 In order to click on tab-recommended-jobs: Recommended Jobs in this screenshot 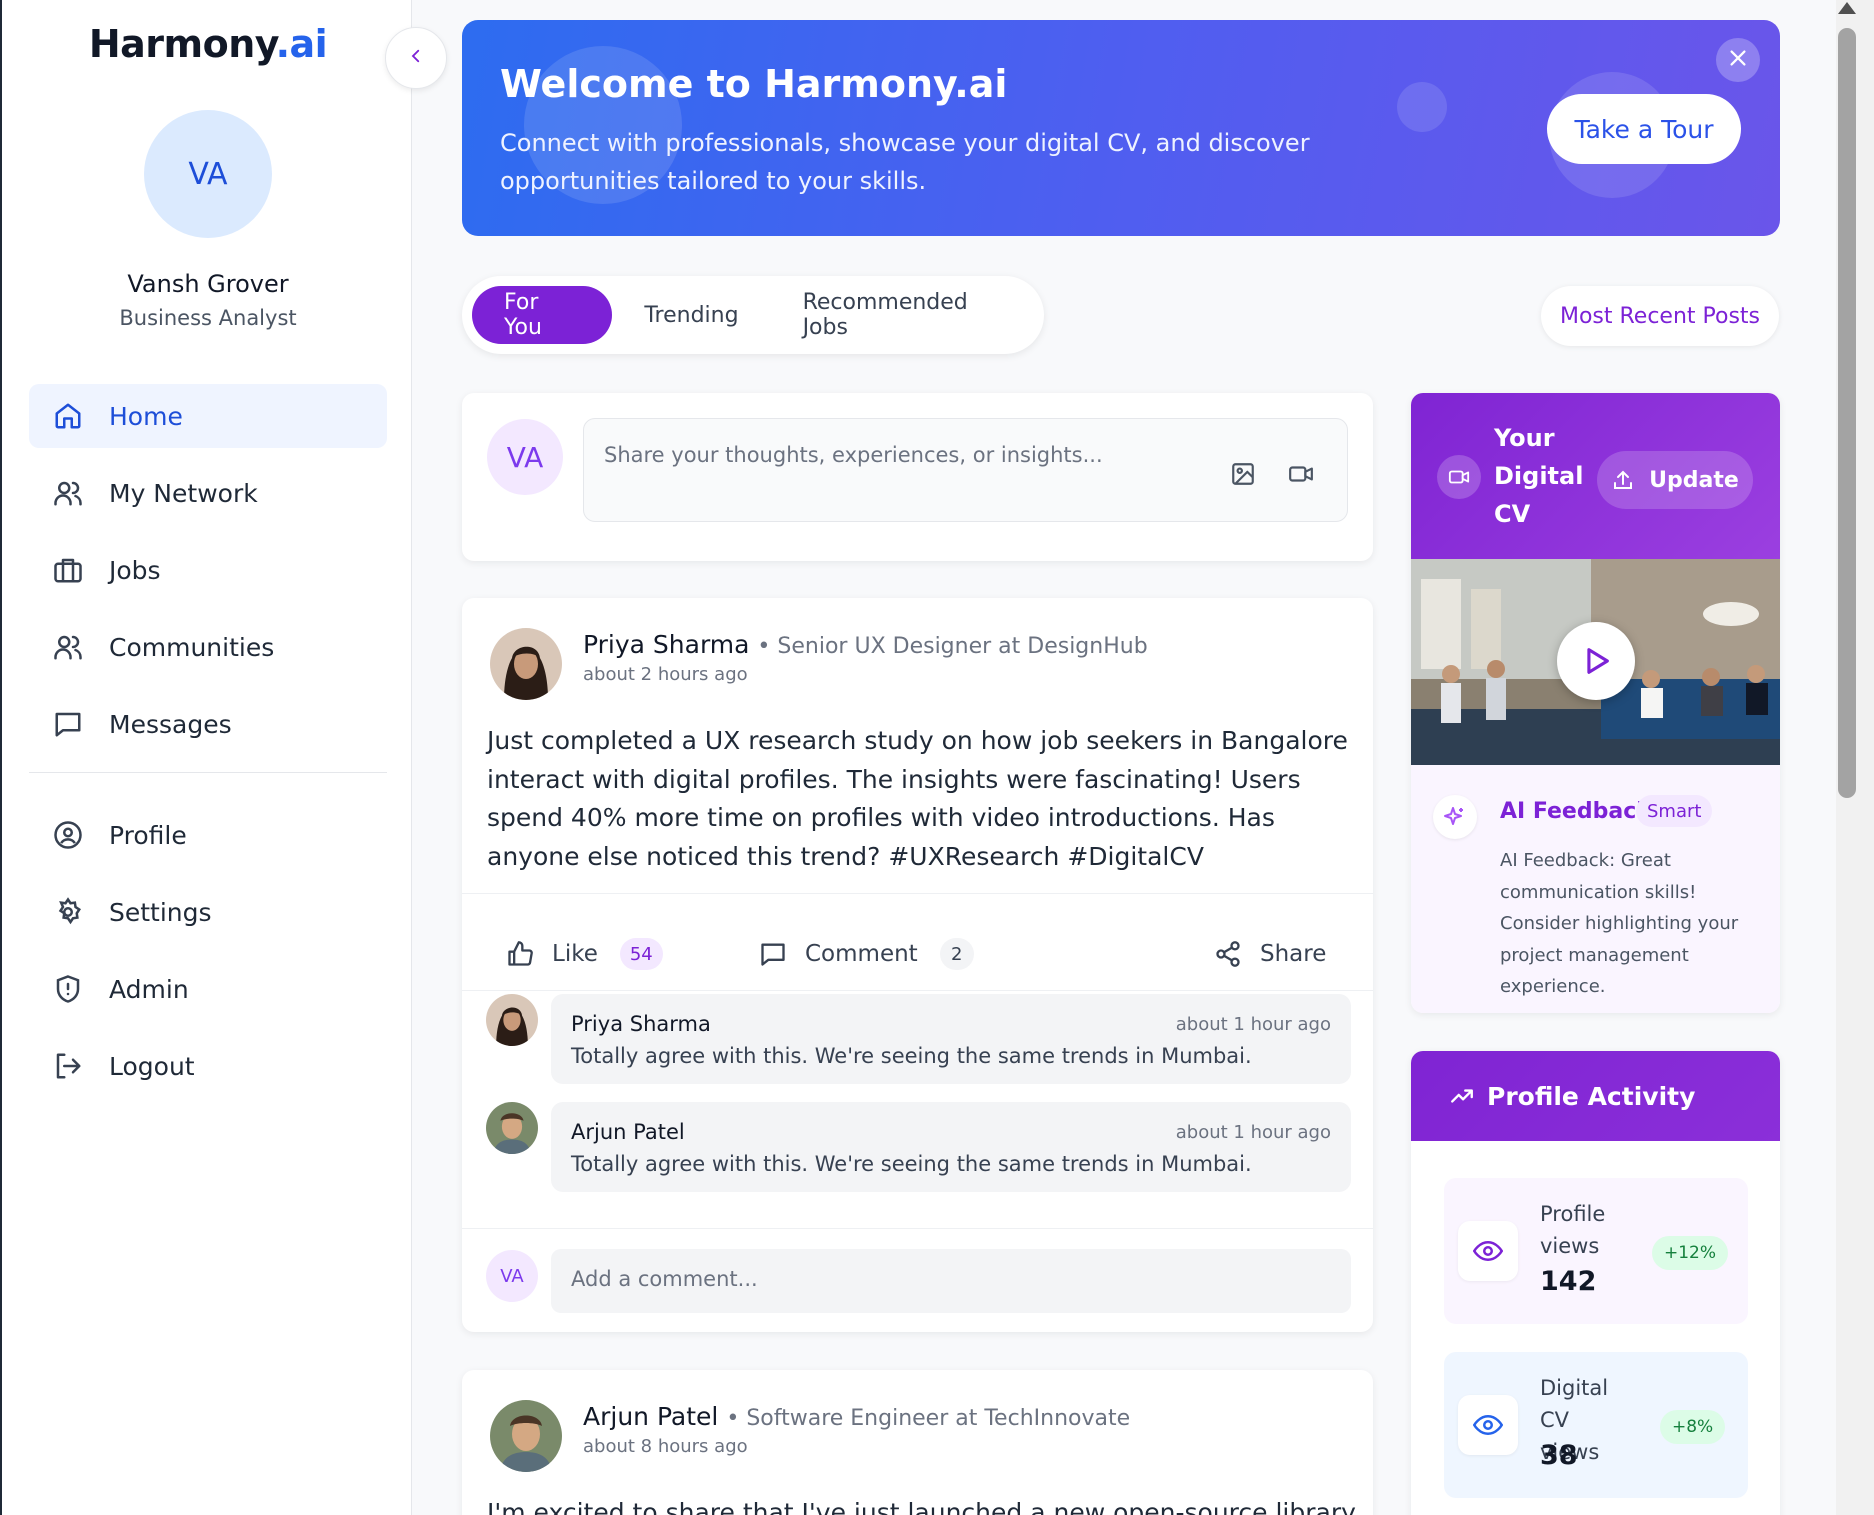, I will do `click(907, 315)`.